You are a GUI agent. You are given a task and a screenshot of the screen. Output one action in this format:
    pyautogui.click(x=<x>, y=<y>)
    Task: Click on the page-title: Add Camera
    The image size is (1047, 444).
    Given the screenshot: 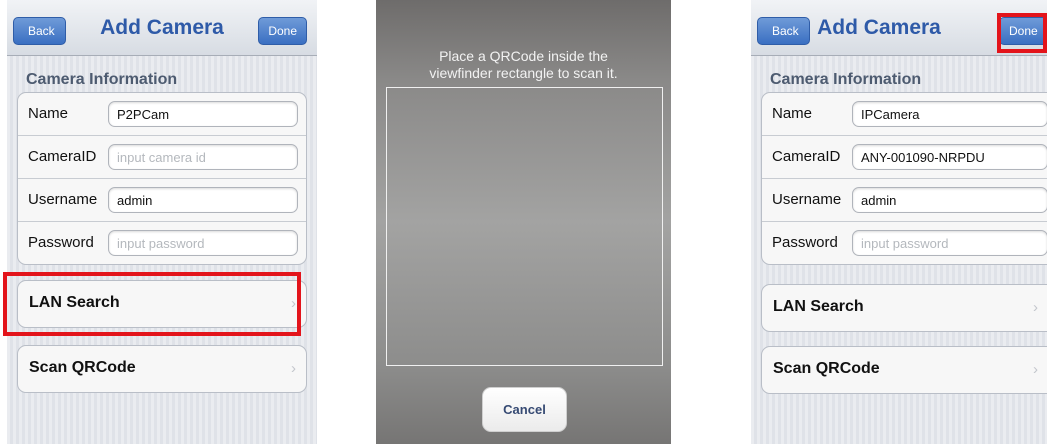 What is the action you would take?
    pyautogui.click(x=879, y=27)
    